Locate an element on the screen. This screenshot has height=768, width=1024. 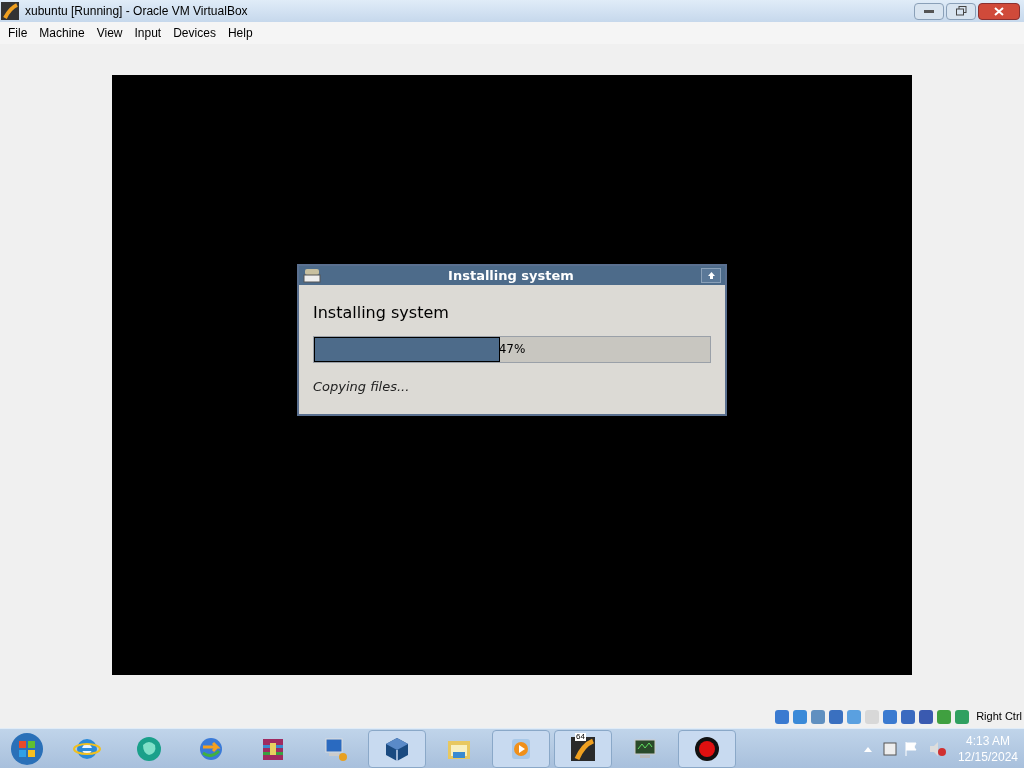
clock-time: 4:13 AM is located at coordinates (987, 740).